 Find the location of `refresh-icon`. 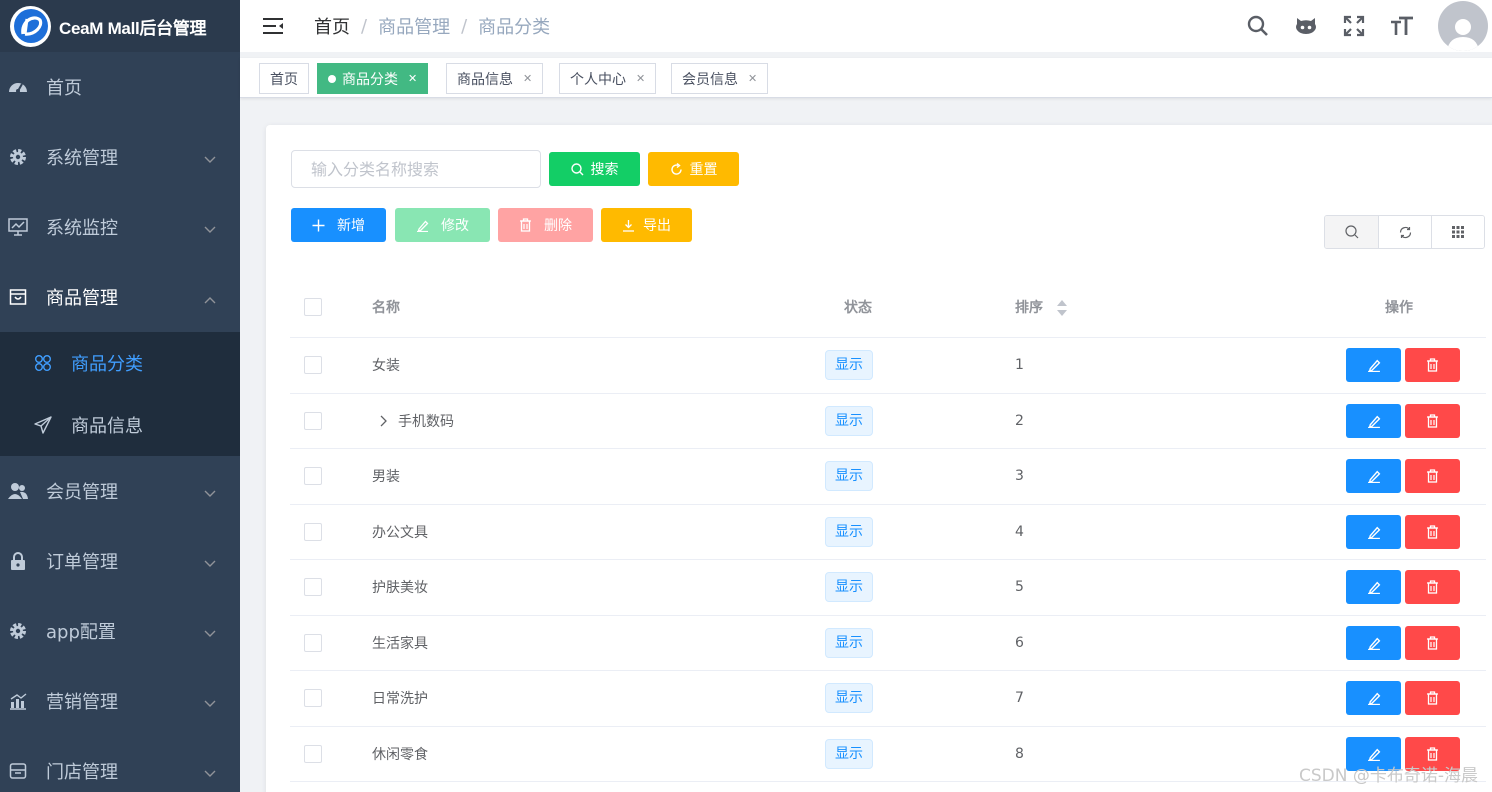

refresh-icon is located at coordinates (1405, 232).